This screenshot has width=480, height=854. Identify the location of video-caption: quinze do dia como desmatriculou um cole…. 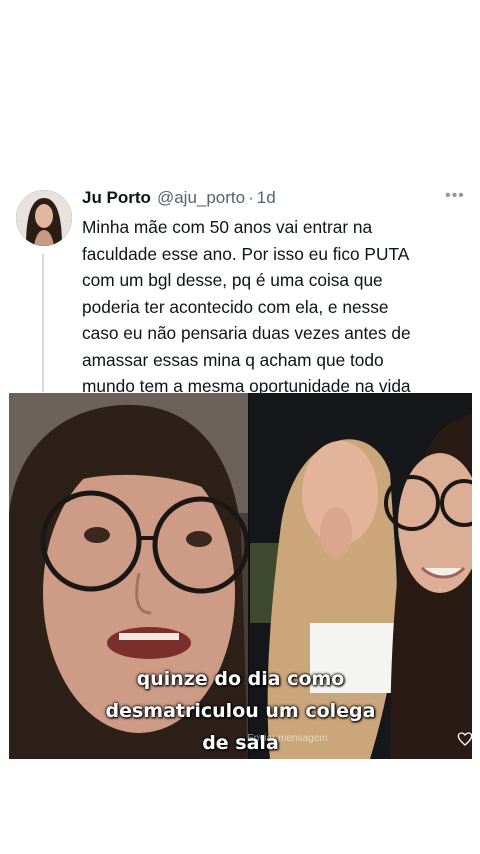
(240, 711).